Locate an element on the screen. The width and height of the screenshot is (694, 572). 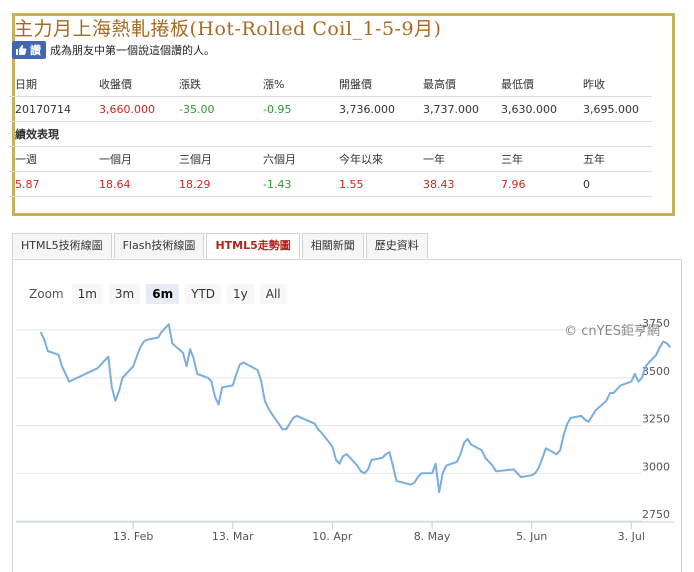
header-cell: 最高價 is located at coordinates (456, 84).